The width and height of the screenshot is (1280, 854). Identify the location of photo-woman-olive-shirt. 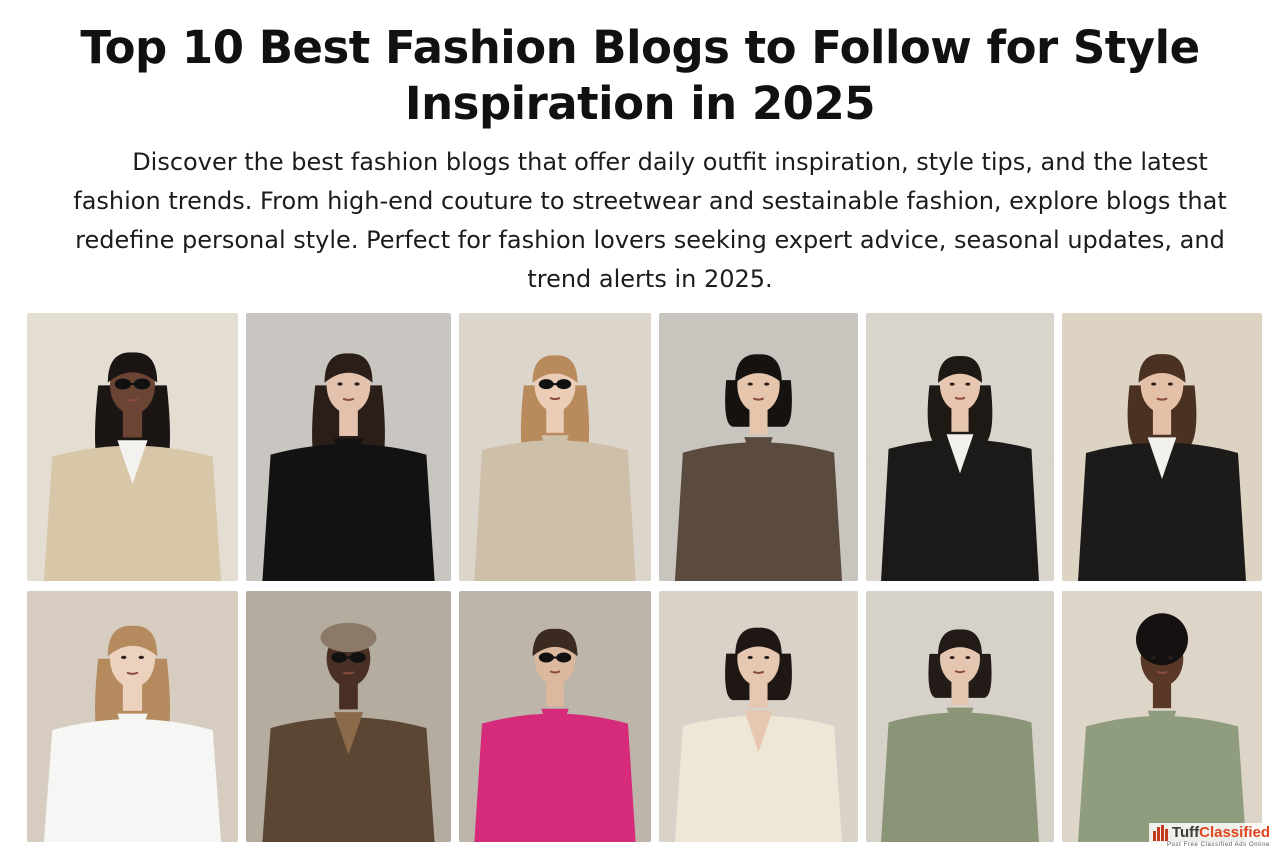
(1162, 716).